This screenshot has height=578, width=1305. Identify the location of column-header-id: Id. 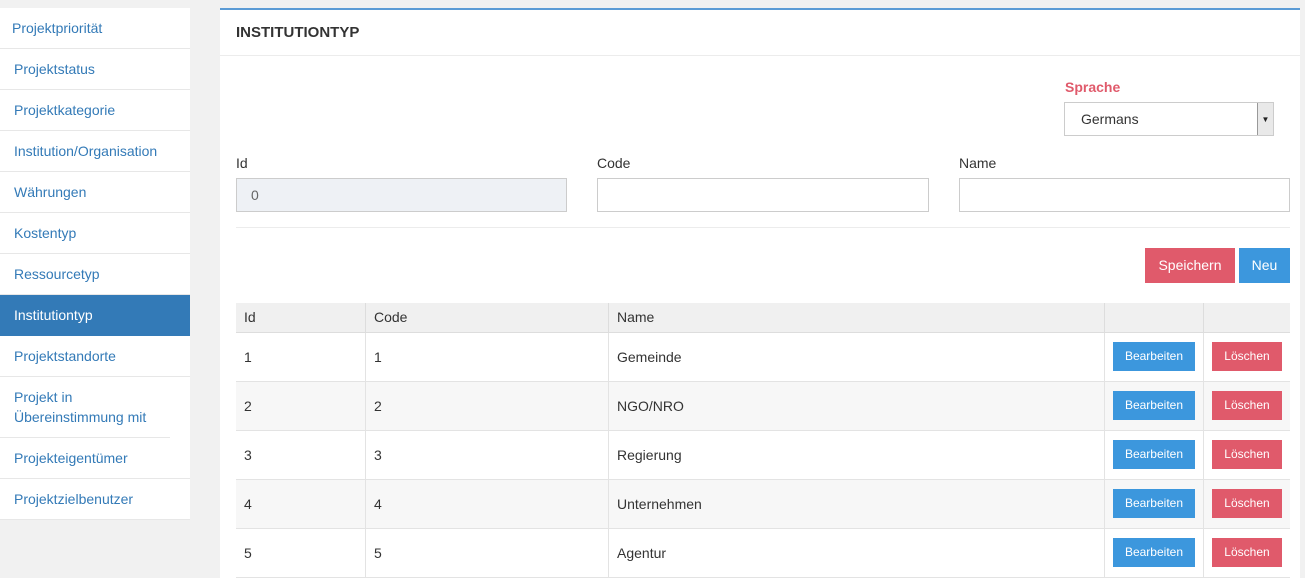
(301, 318).